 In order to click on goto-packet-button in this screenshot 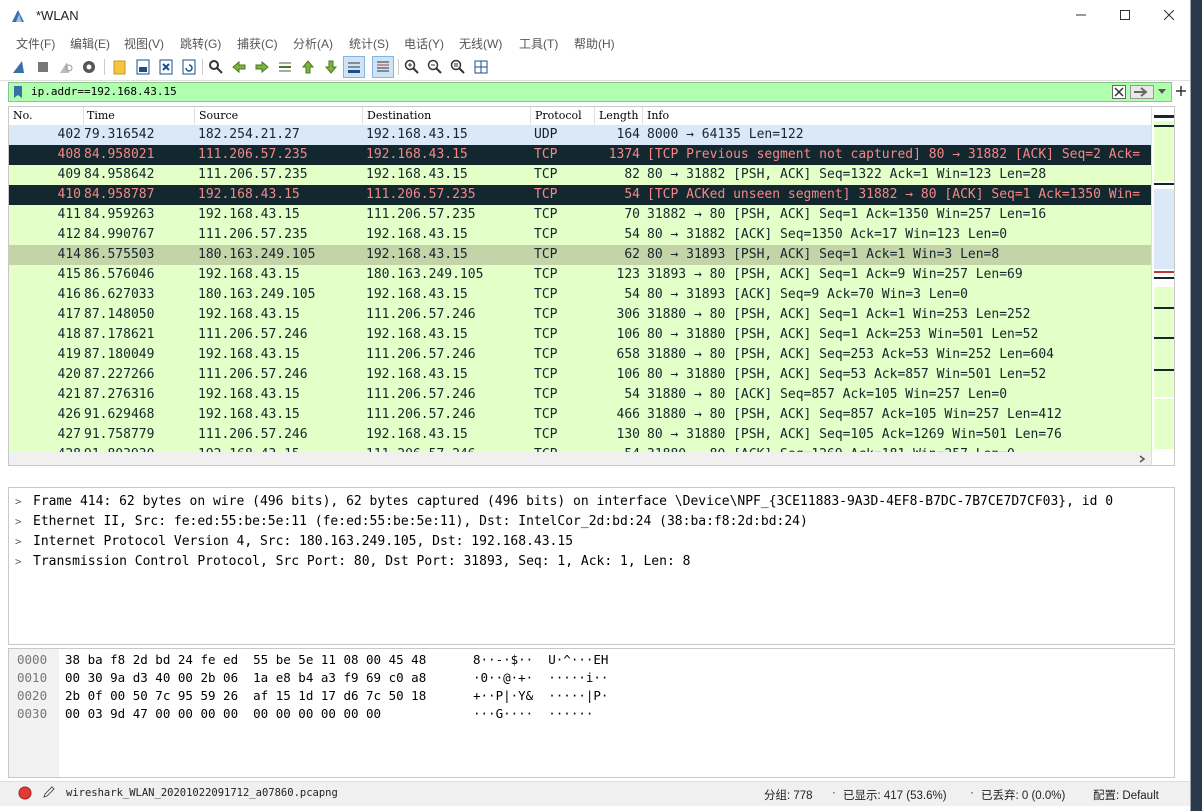, I will do `click(285, 67)`.